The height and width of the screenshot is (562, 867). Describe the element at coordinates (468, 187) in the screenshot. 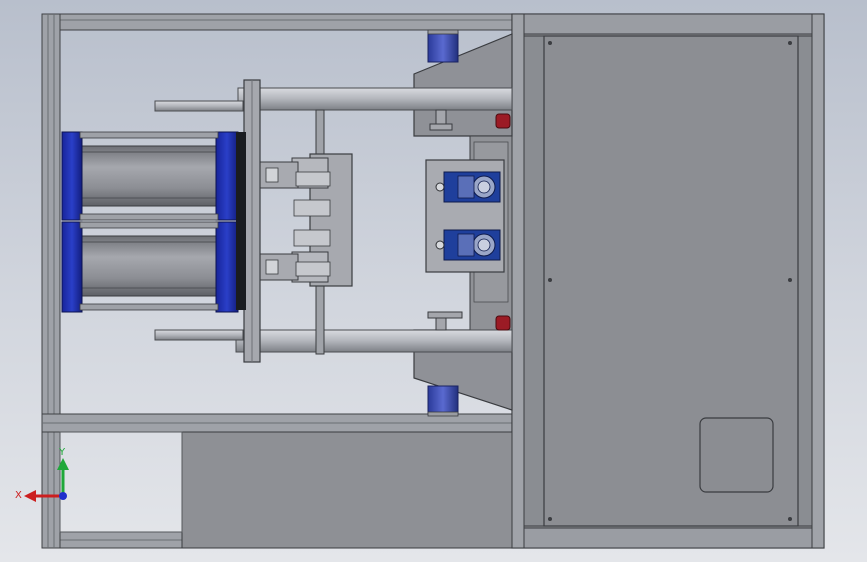

I see `motor-upper` at that location.